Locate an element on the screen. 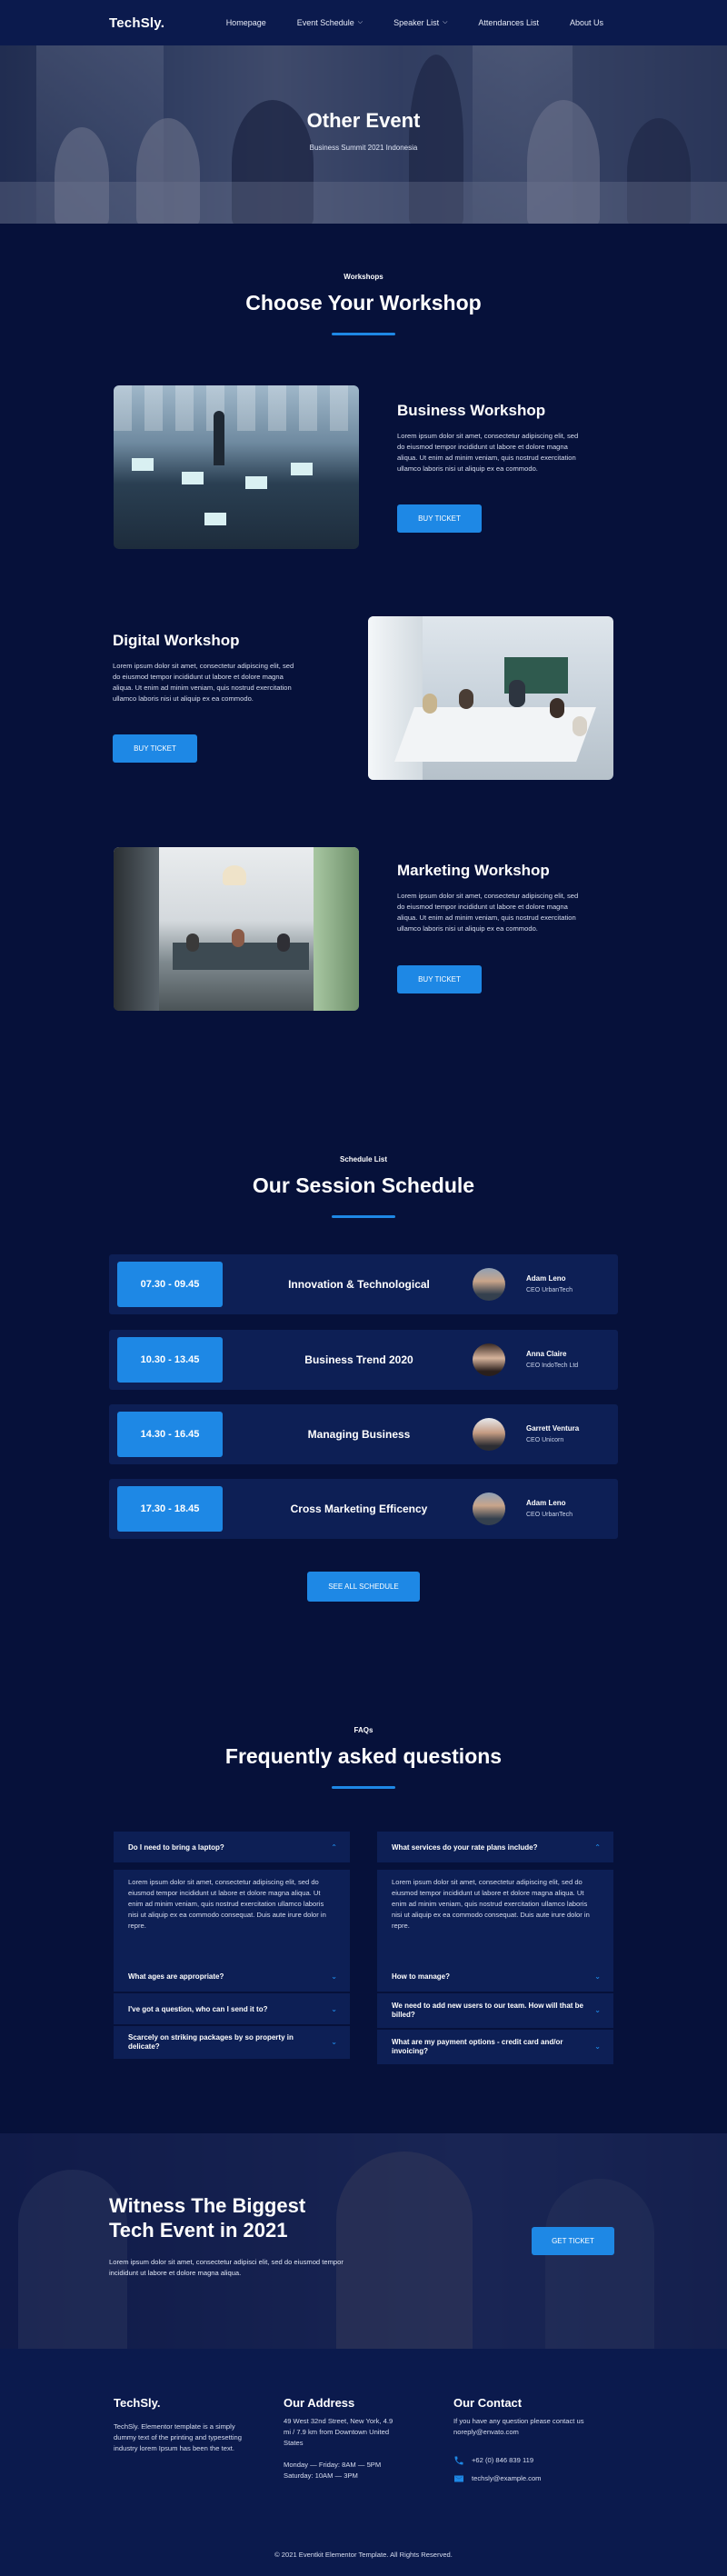  speaker-name: Garrett Ventura is located at coordinates (553, 1428).